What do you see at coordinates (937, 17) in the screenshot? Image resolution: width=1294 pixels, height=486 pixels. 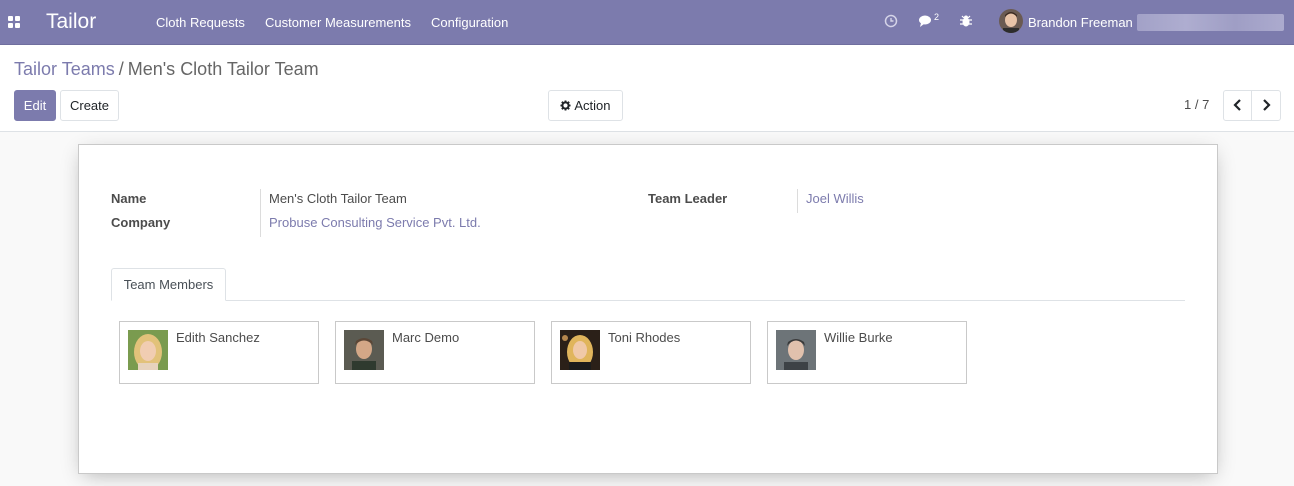 I see `messages-count-badge: 2` at bounding box center [937, 17].